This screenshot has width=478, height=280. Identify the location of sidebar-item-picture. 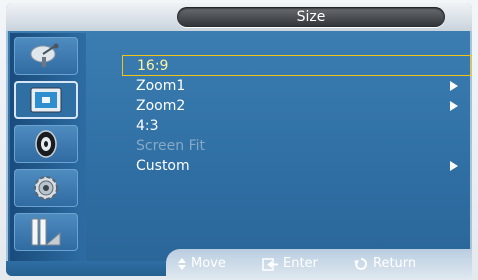
(46, 100).